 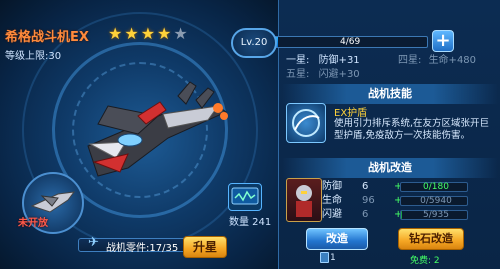 What do you see at coordinates (333, 258) in the screenshot?
I see `modify-cost: 1` at bounding box center [333, 258].